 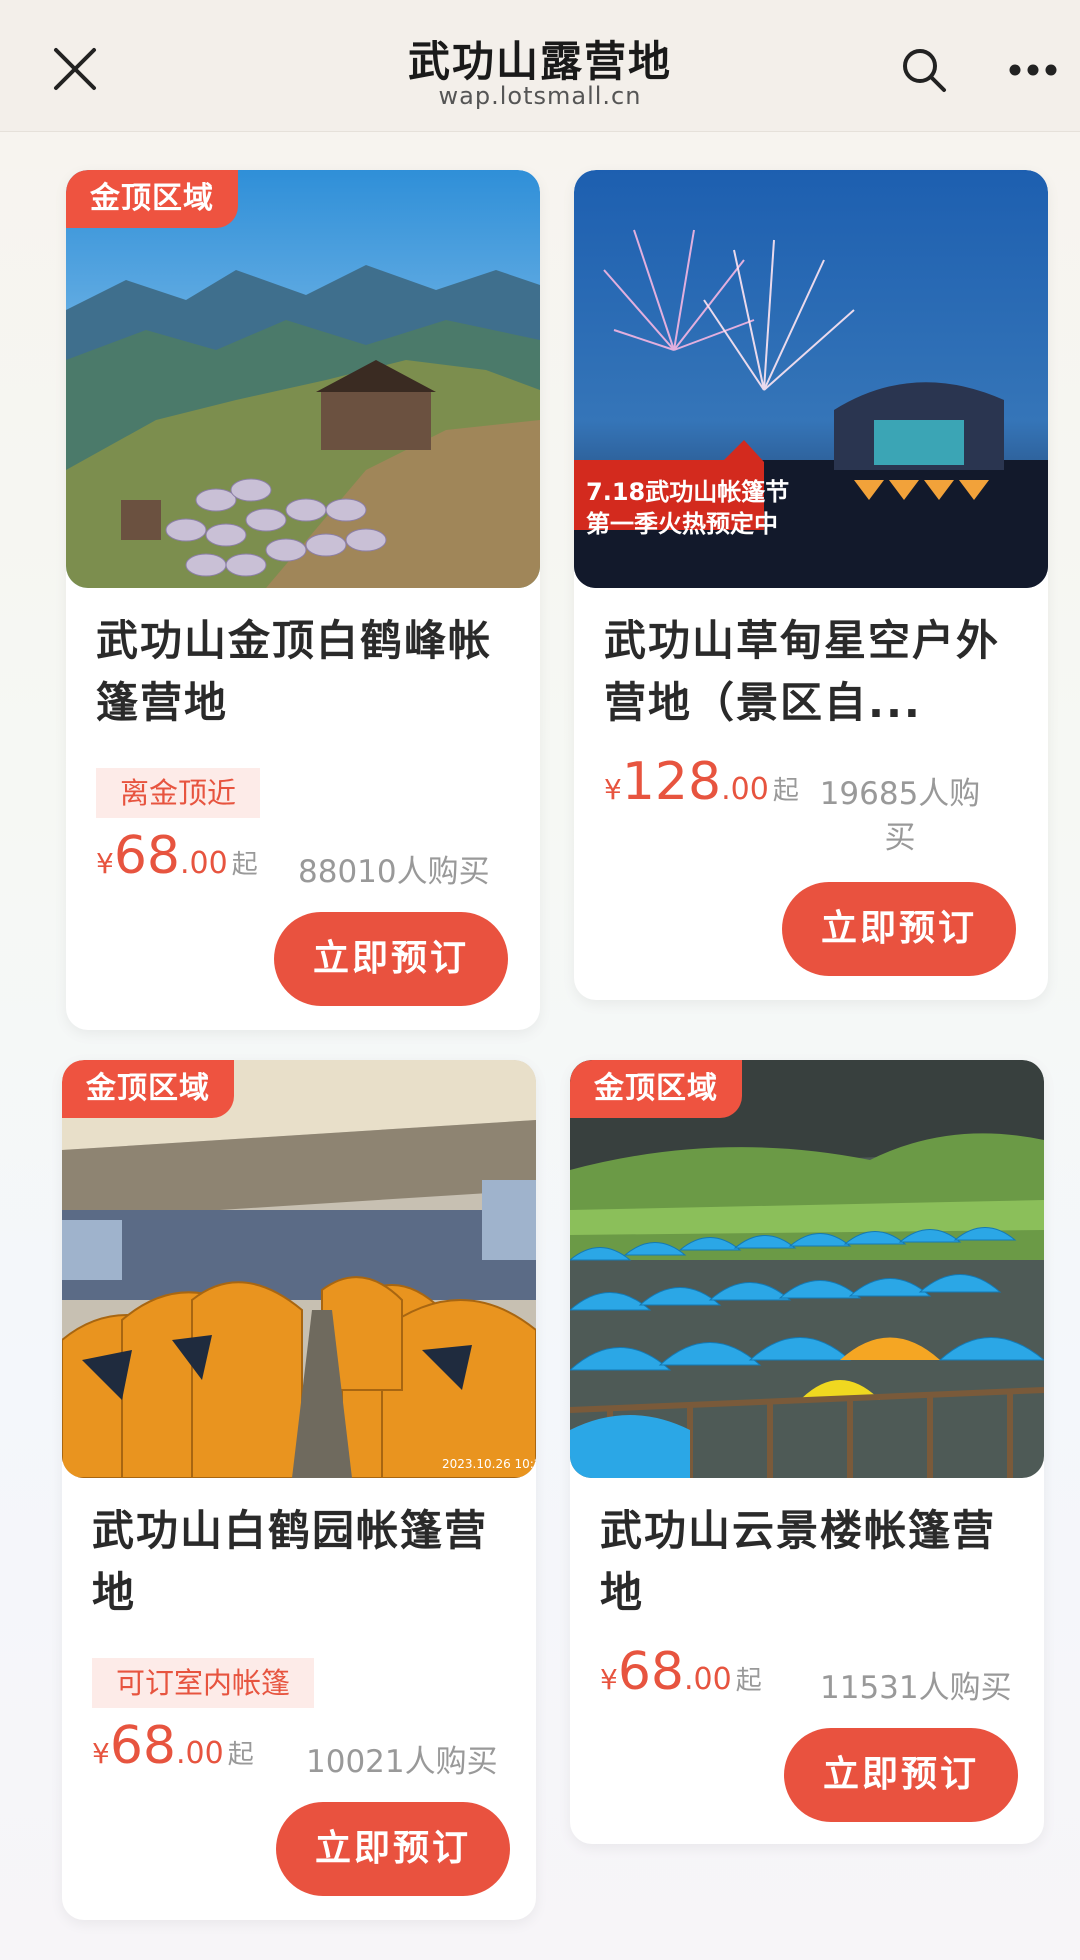 I want to click on mountain-camp-image, so click(x=303, y=379).